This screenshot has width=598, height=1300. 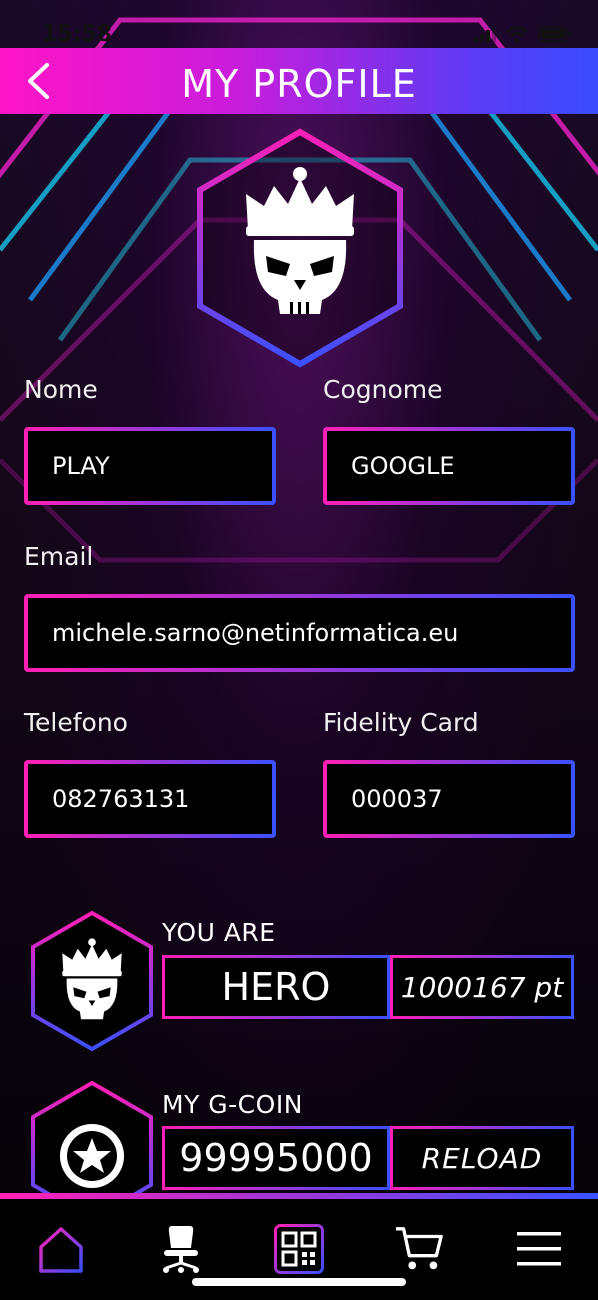 I want to click on reload-label: RELOAD, so click(x=482, y=1158).